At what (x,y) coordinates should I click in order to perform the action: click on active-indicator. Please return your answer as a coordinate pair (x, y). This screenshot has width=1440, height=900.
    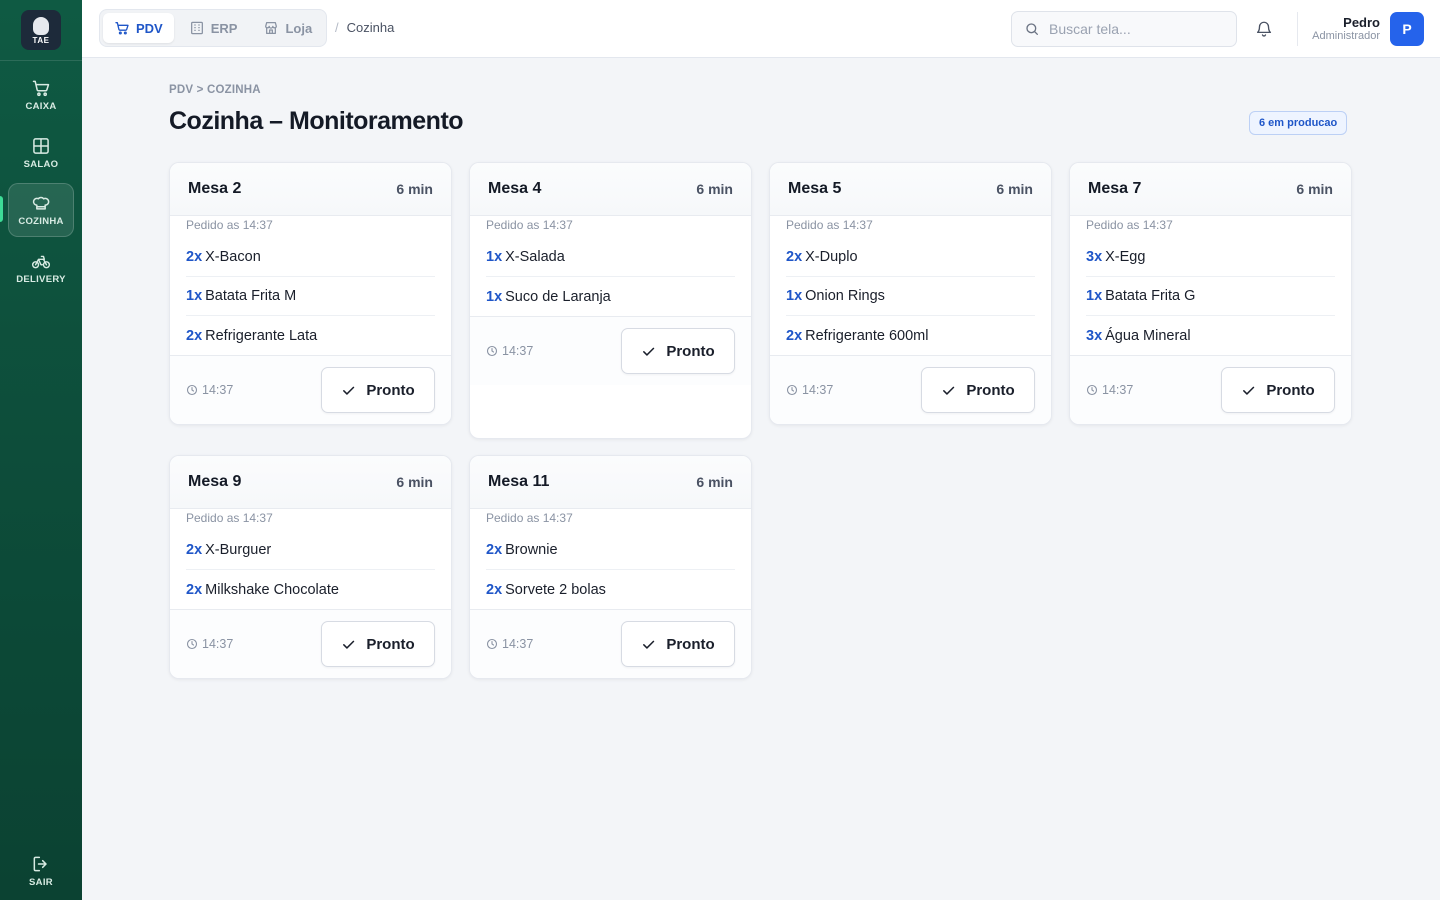
    Looking at the image, I should click on (1, 209).